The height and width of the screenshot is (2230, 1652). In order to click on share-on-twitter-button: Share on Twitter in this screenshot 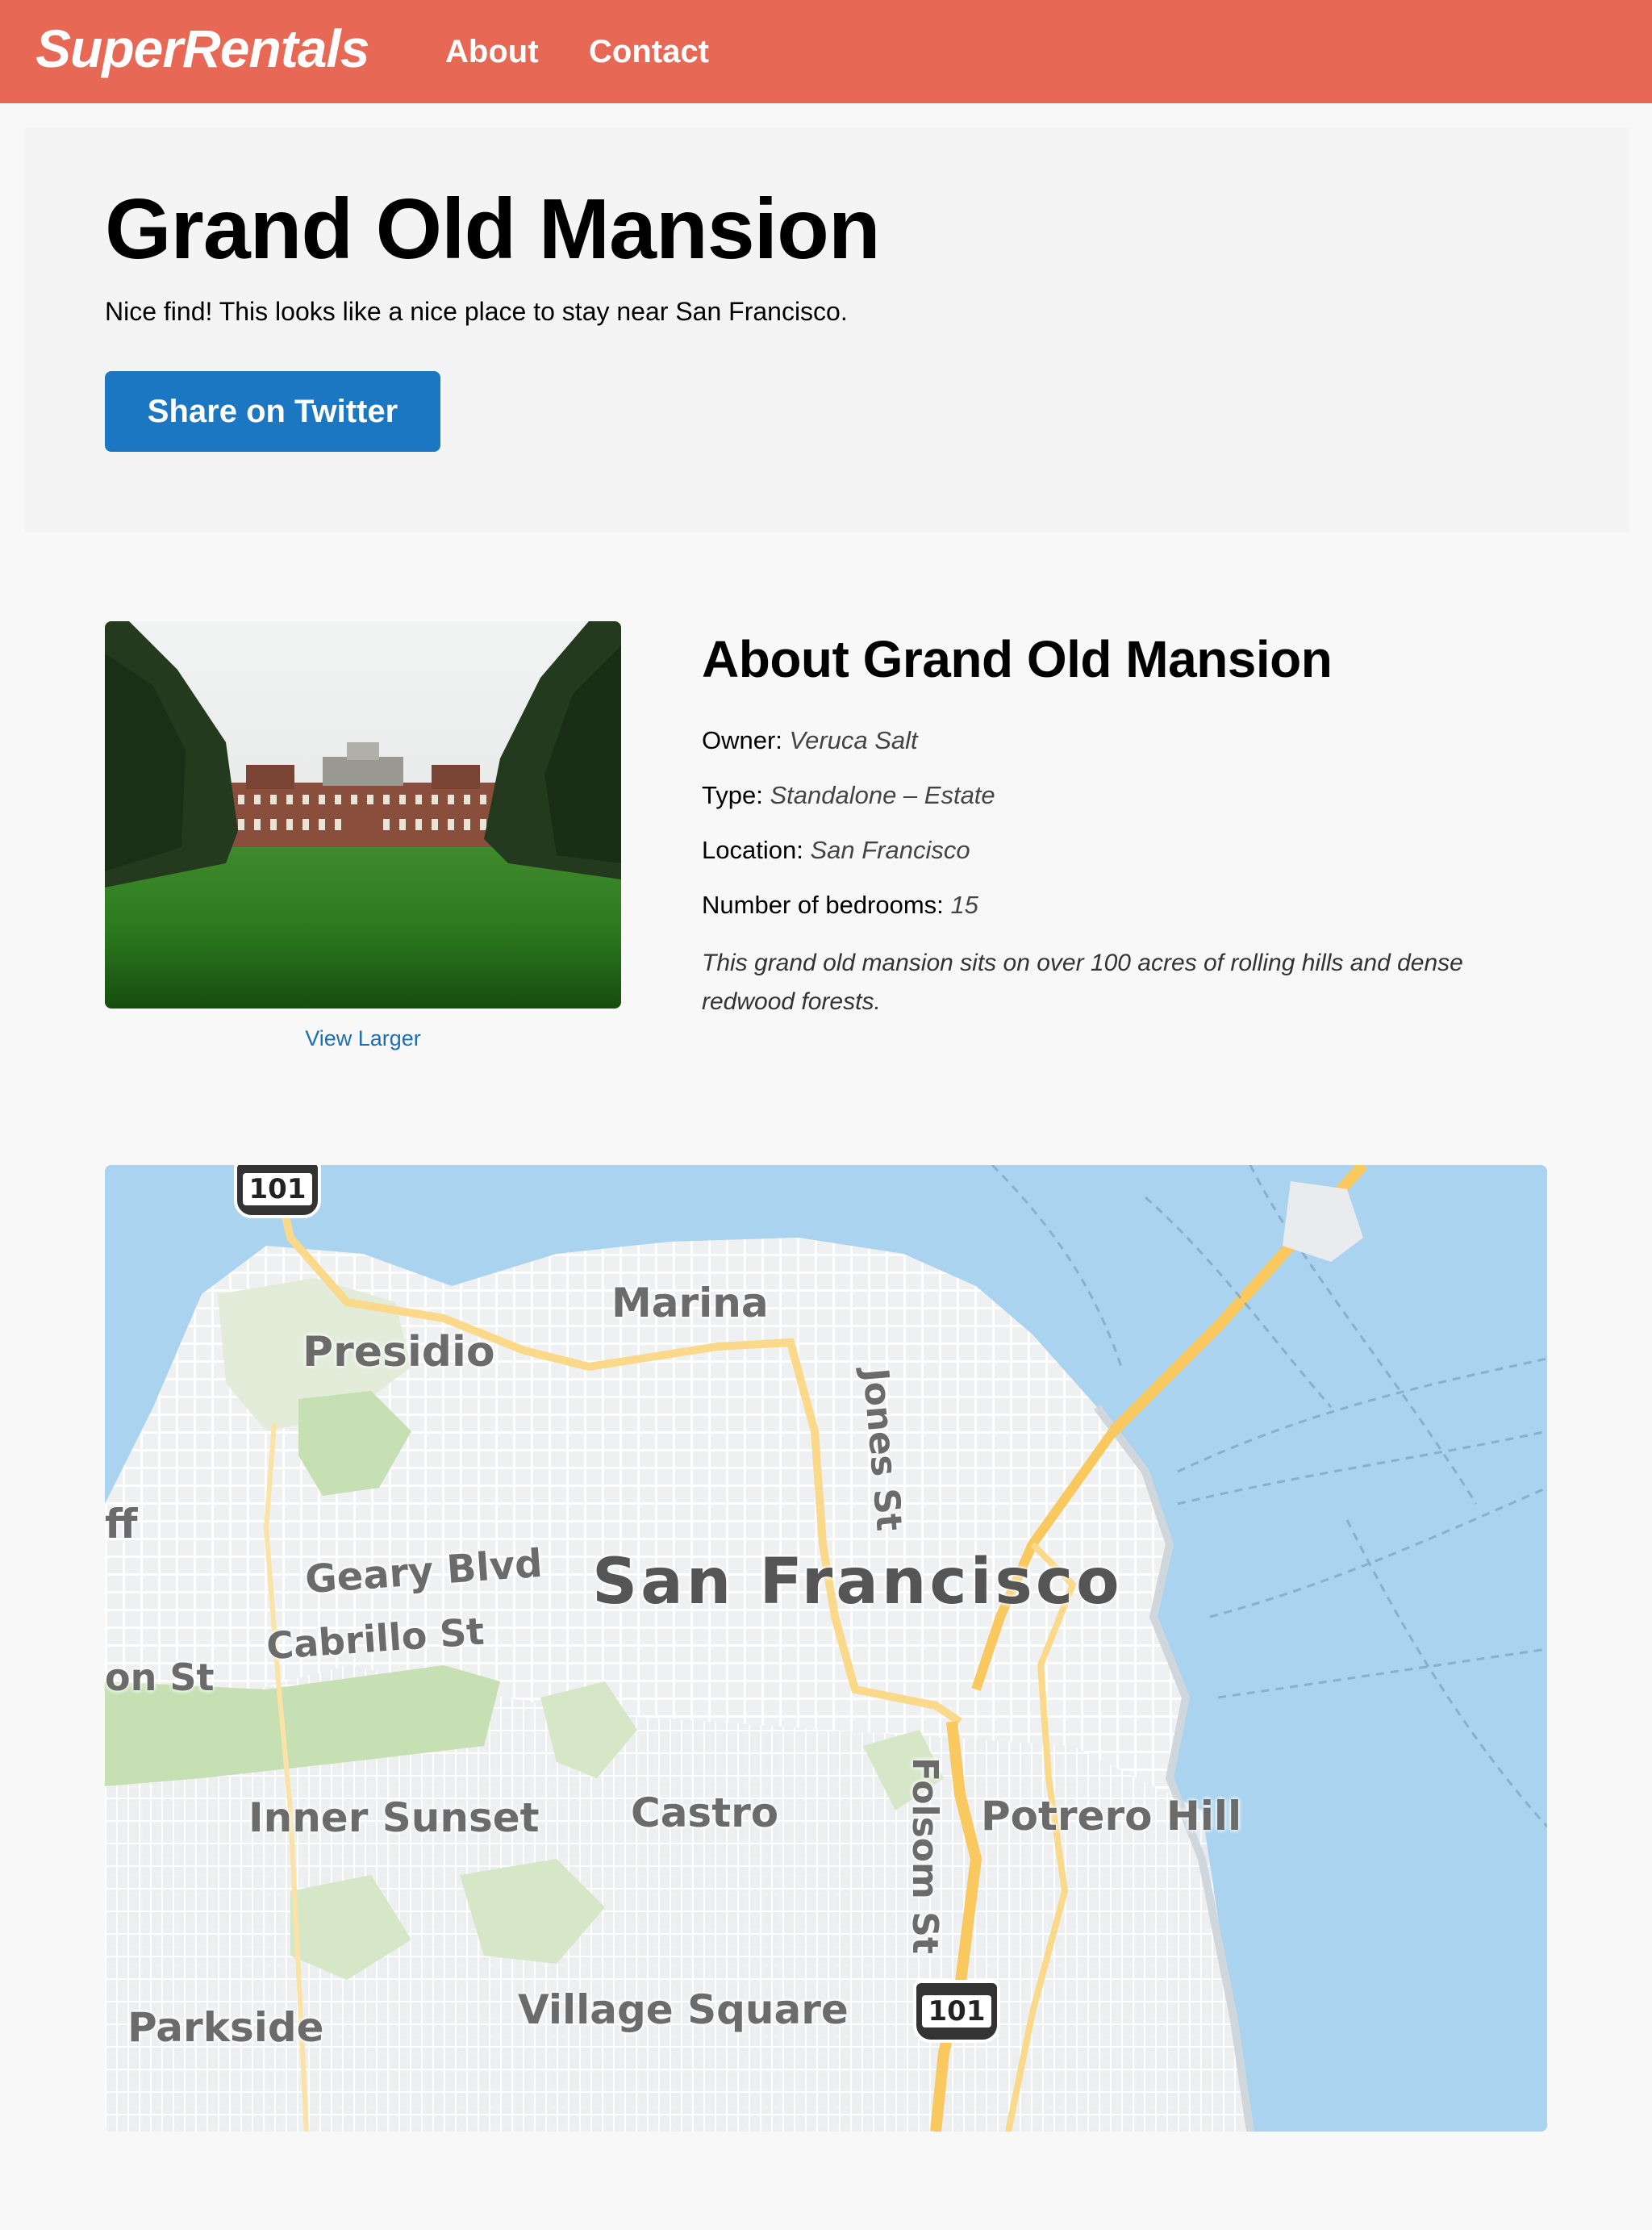, I will do `click(272, 411)`.